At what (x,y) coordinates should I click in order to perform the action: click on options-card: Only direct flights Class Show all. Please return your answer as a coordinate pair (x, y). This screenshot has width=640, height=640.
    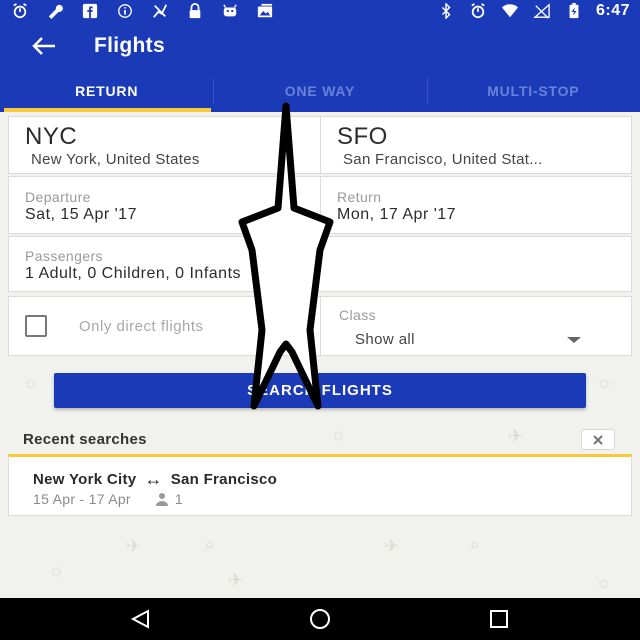
    Looking at the image, I should click on (320, 326).